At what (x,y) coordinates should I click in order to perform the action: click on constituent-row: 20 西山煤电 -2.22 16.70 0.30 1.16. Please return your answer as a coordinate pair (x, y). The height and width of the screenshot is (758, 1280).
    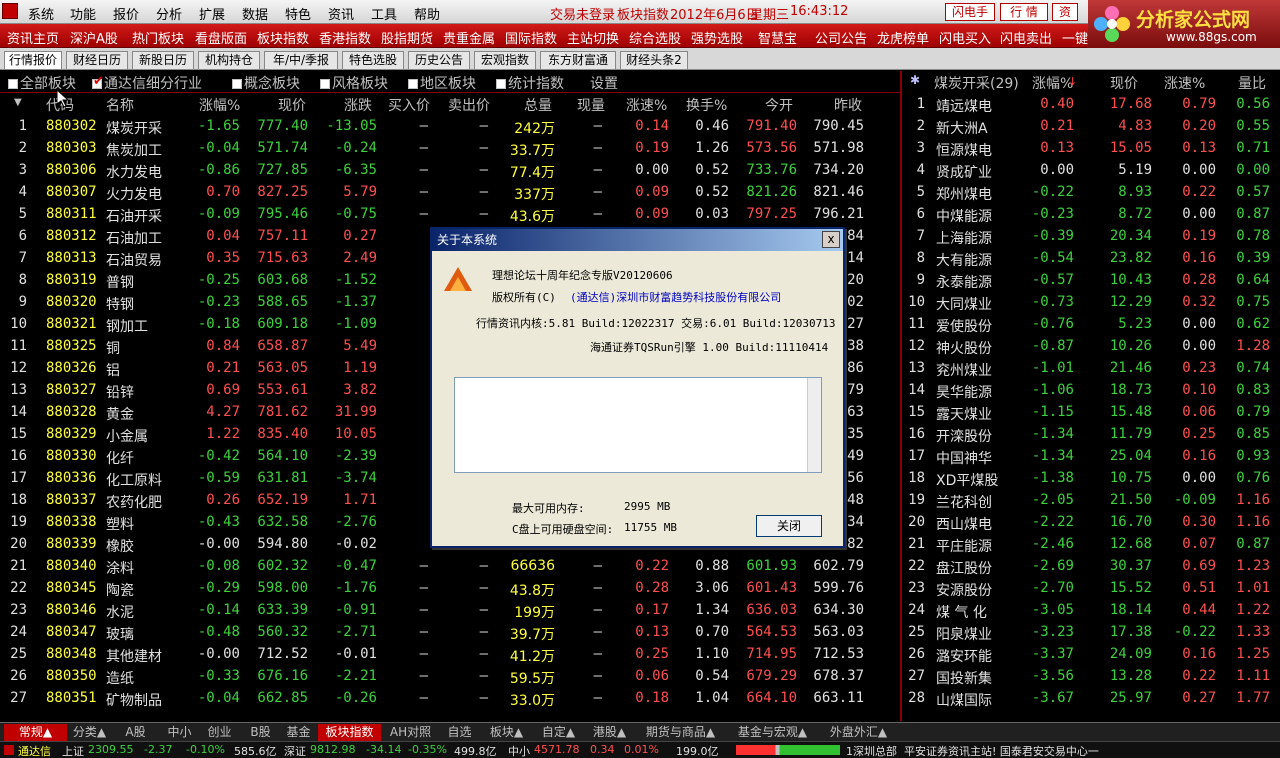
    Looking at the image, I should click on (1091, 522).